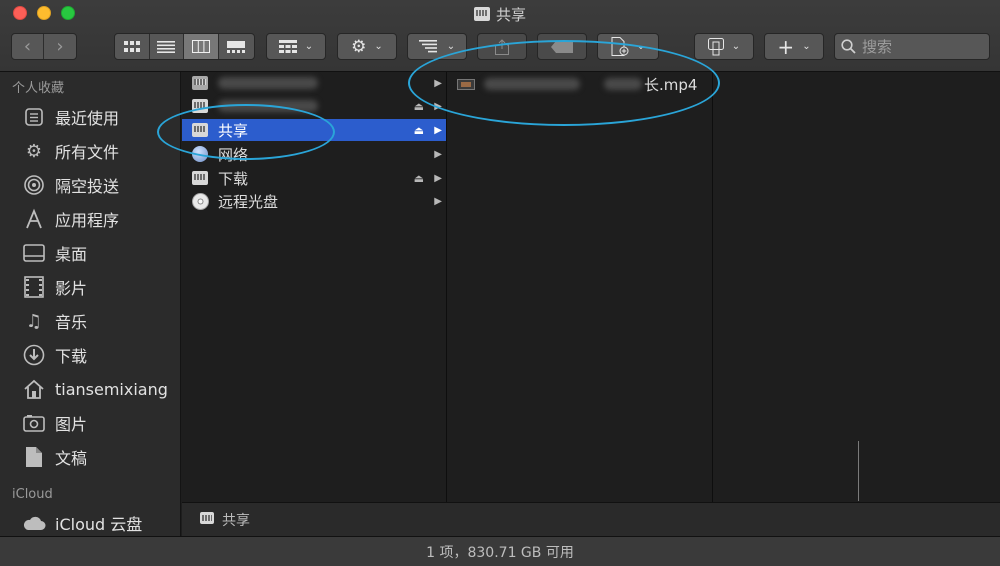 This screenshot has height=566, width=1000. I want to click on disc-icon, so click(200, 201).